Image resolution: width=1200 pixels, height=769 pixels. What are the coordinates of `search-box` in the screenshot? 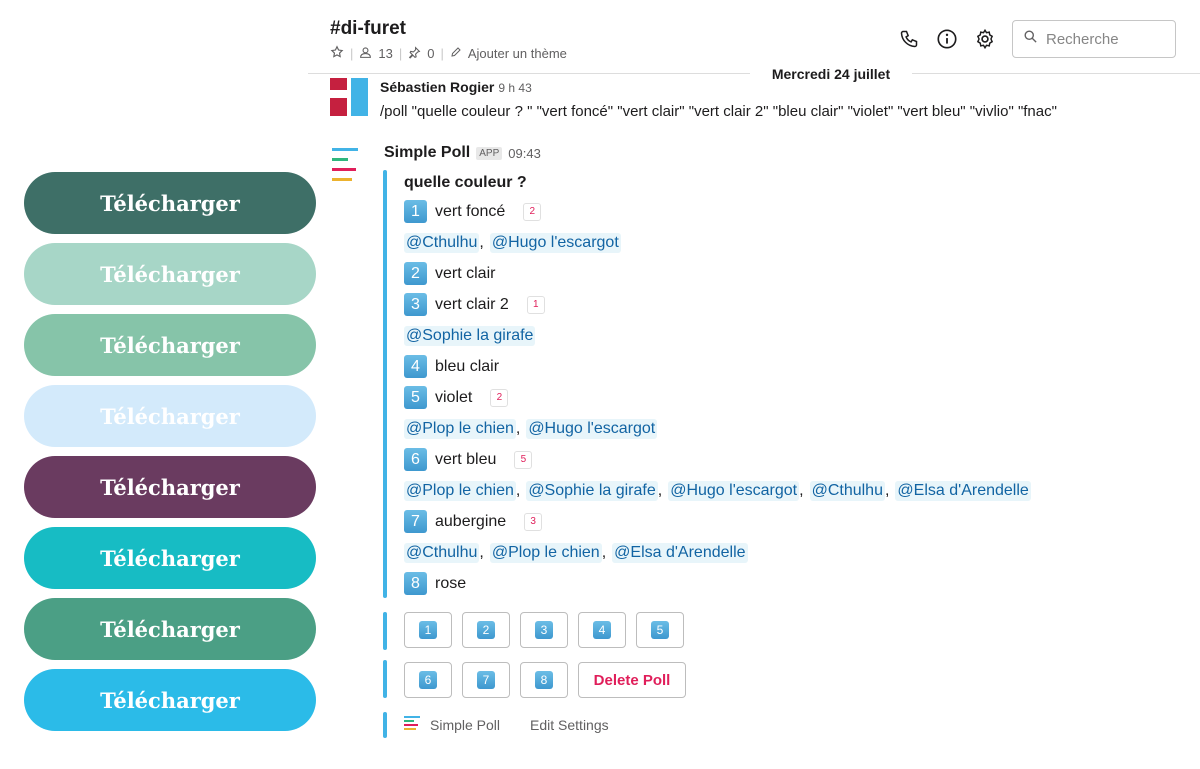 It's located at (1094, 39).